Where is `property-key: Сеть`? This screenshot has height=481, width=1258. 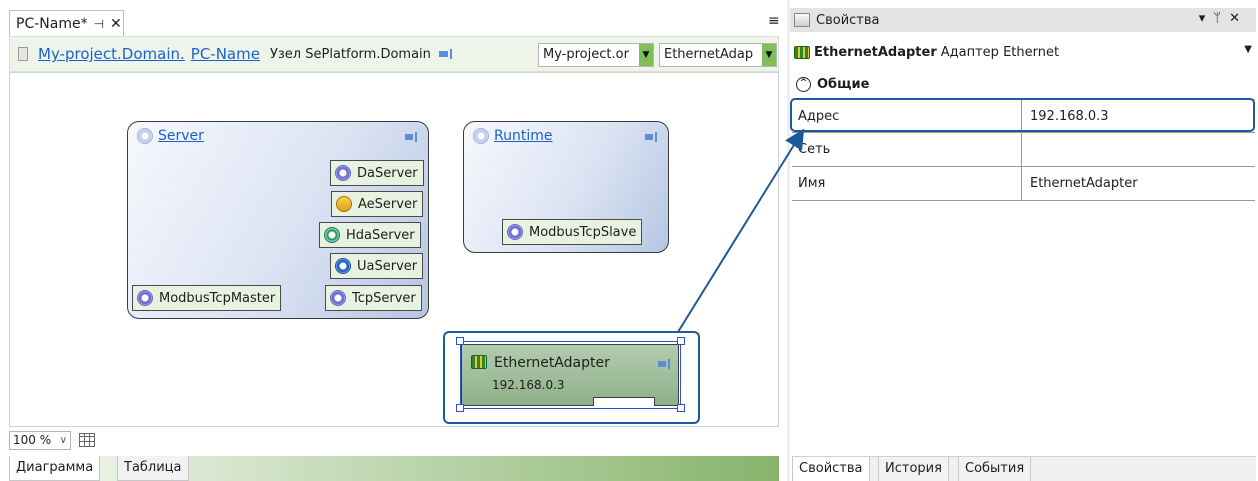
property-key: Сеть is located at coordinates (907, 149).